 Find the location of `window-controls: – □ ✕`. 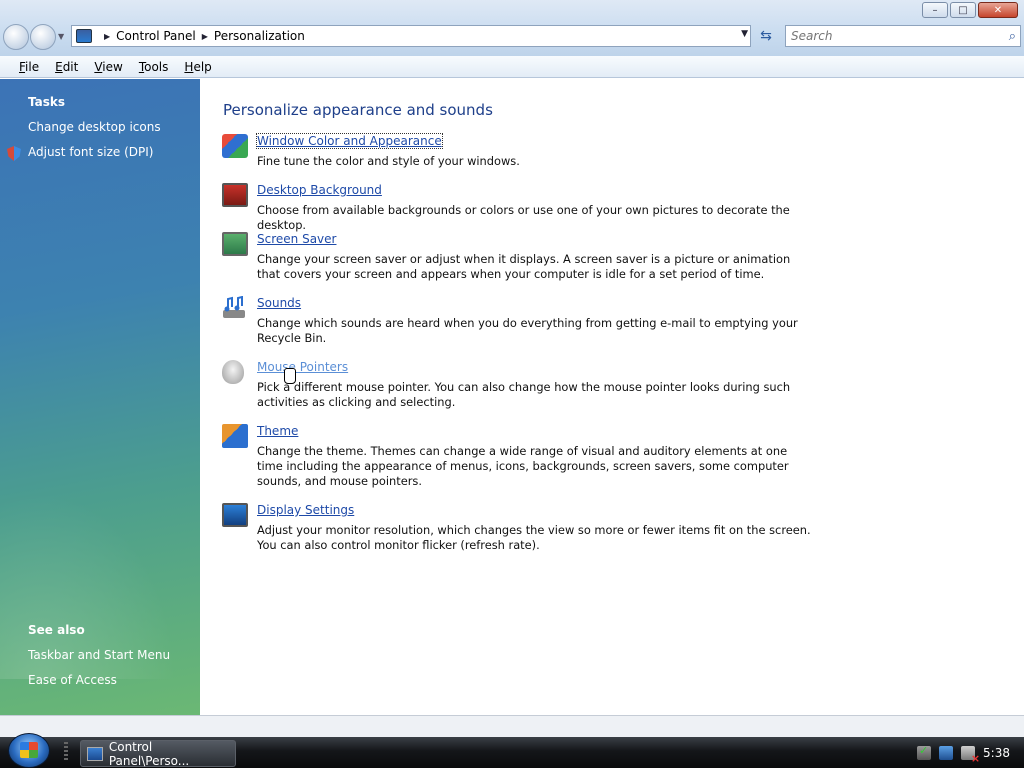

window-controls: – □ ✕ is located at coordinates (970, 10).